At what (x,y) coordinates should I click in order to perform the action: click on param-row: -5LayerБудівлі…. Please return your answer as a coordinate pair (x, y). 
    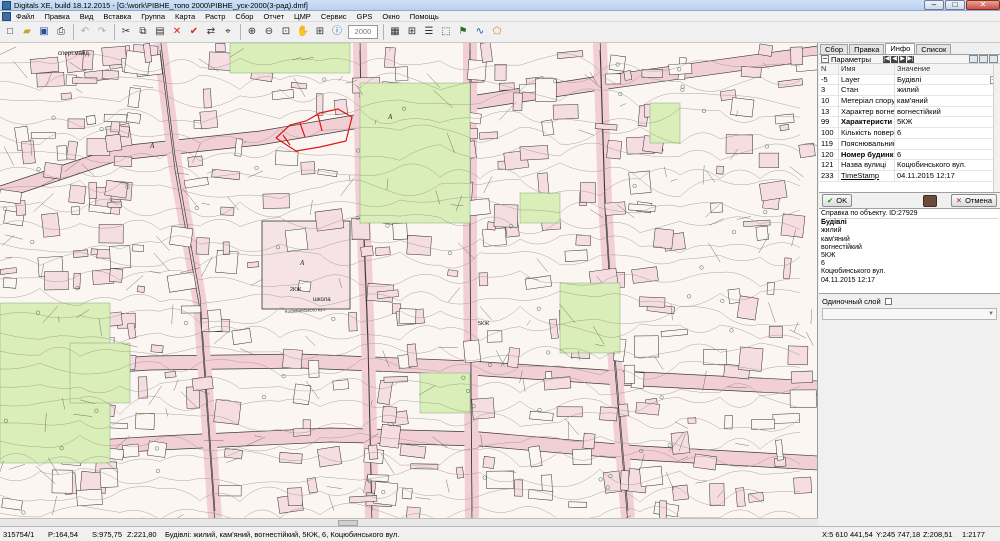
    Looking at the image, I should click on (909, 80).